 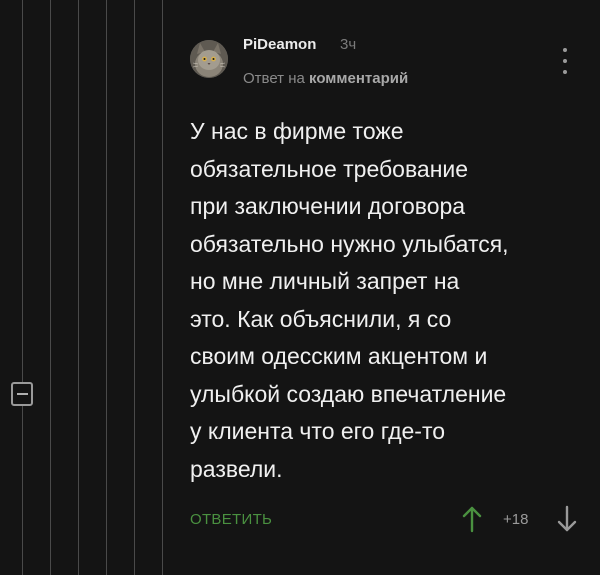 What do you see at coordinates (318, 431) in the screenshot?
I see `comment-line: у клиента что его где-то` at bounding box center [318, 431].